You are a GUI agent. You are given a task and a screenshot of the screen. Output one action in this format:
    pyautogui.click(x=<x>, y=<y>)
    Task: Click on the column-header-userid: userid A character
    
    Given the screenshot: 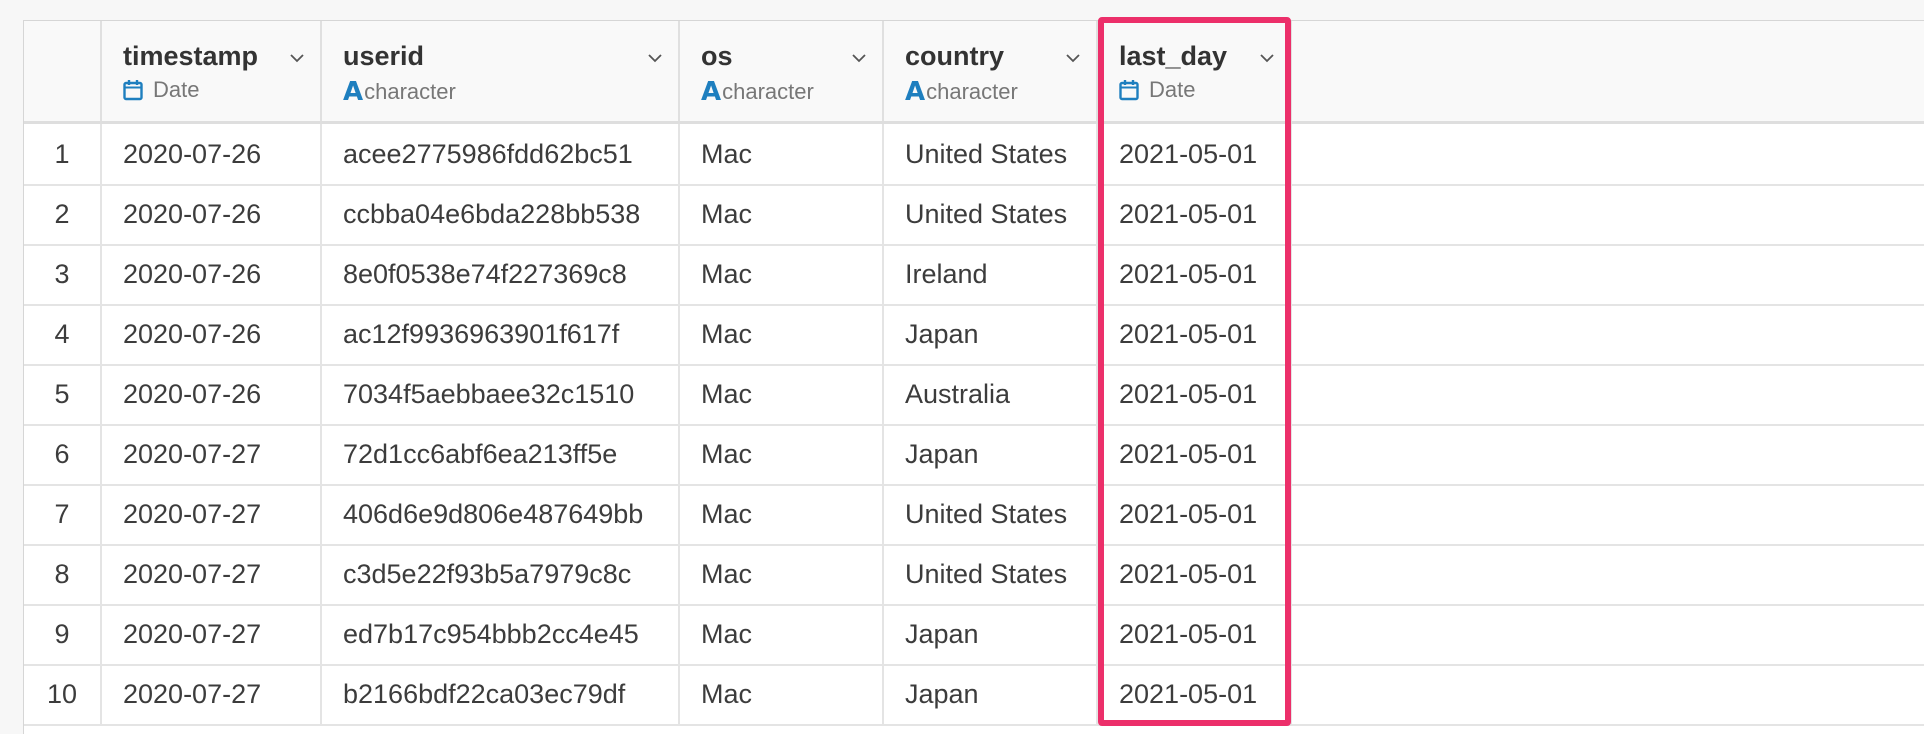 What is the action you would take?
    pyautogui.click(x=501, y=71)
    